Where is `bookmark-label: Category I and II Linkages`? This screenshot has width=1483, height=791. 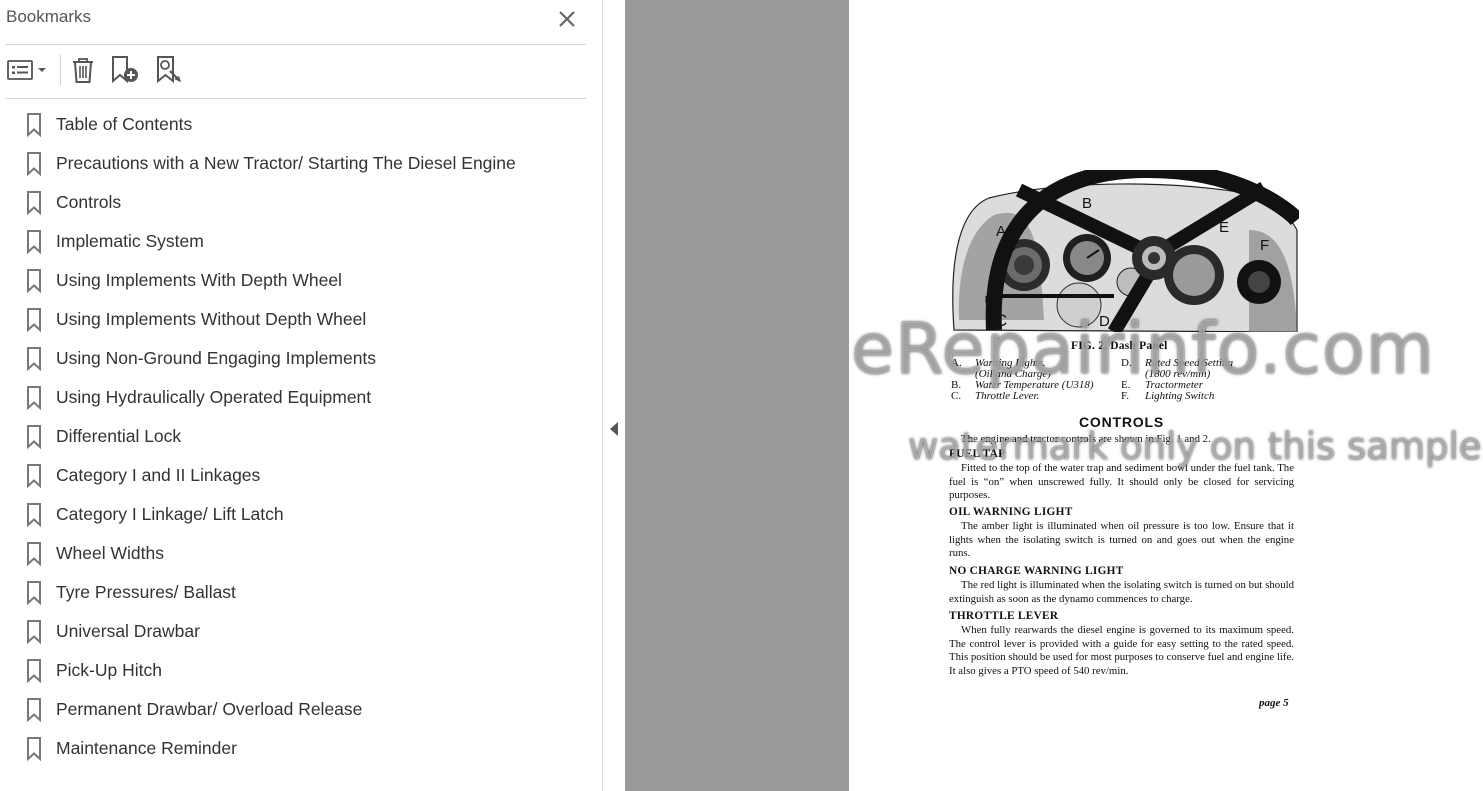 bookmark-label: Category I and II Linkages is located at coordinates (158, 475).